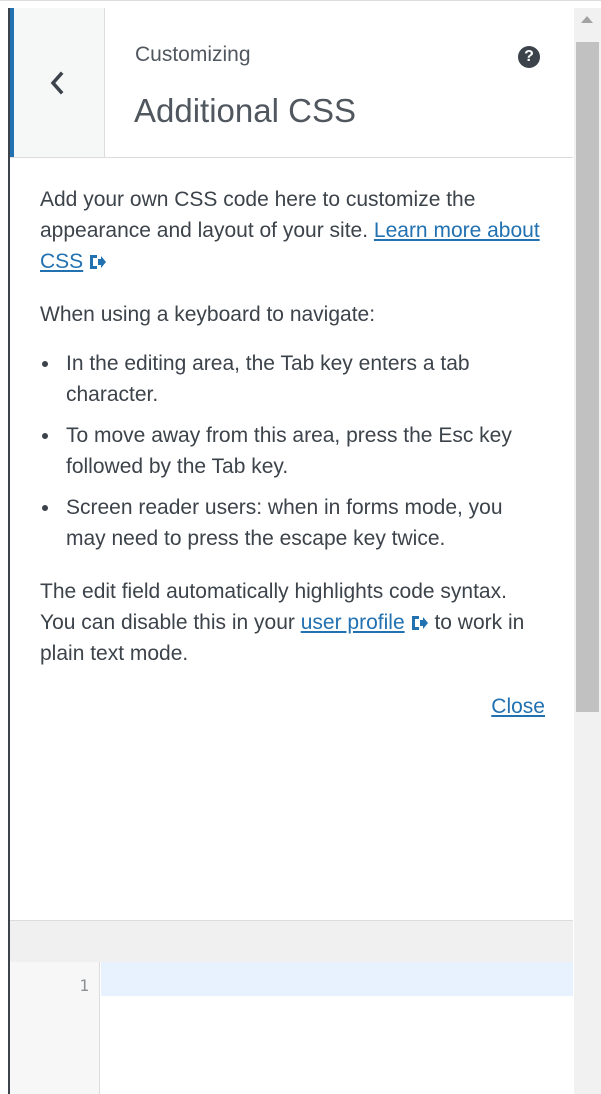 Image resolution: width=601 pixels, height=1094 pixels. I want to click on close-link: Close, so click(518, 706).